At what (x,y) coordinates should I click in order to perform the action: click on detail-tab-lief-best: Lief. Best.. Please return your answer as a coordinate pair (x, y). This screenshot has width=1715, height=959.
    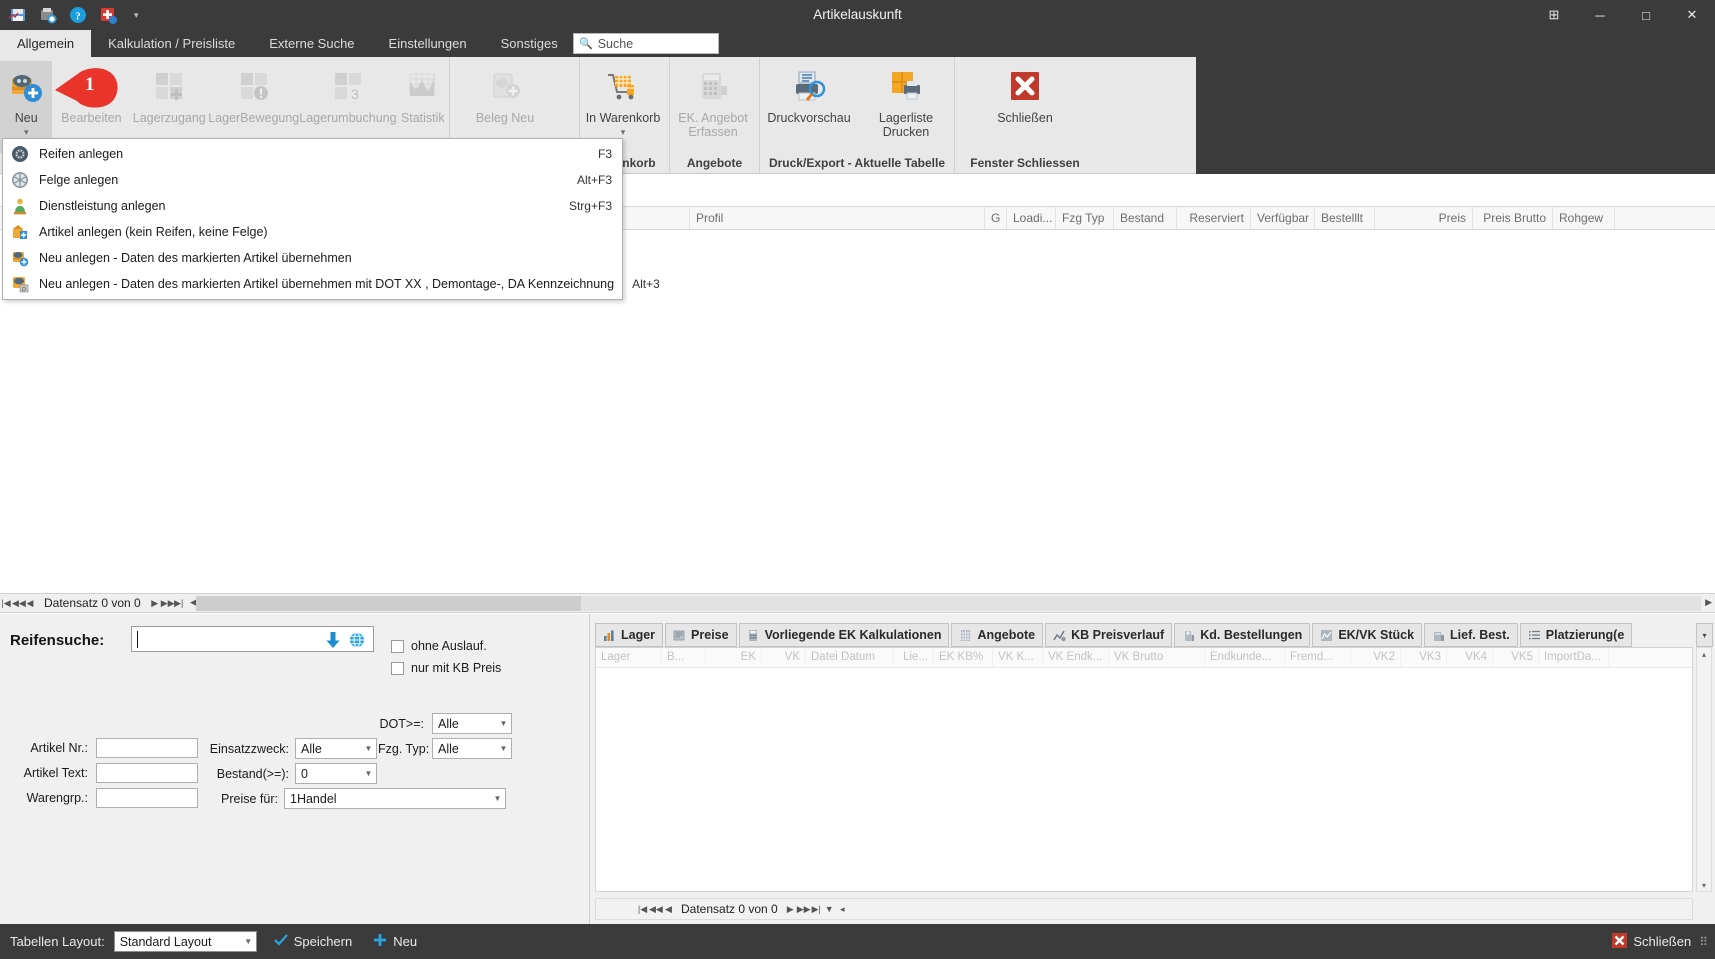
    Looking at the image, I should click on (1471, 635).